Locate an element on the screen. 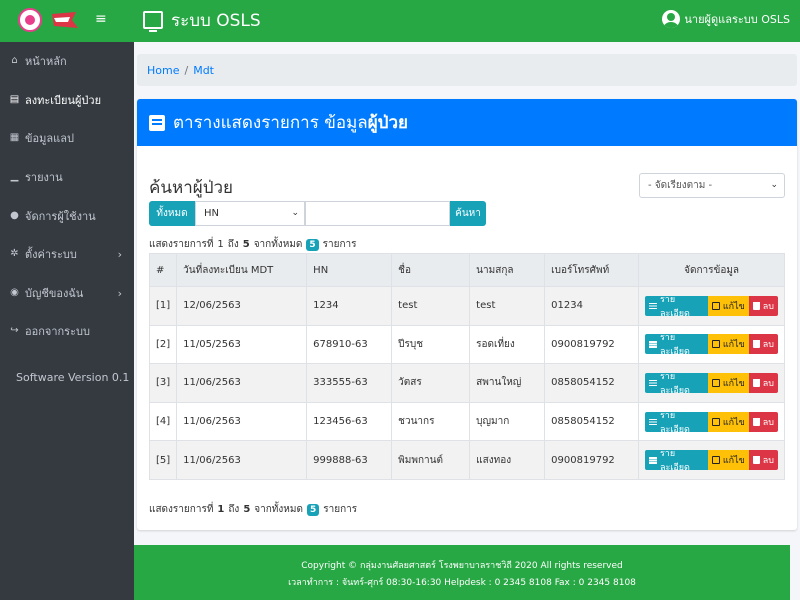 Image resolution: width=800 pixels, height=600 pixels. summary-from: 1 is located at coordinates (221, 509).